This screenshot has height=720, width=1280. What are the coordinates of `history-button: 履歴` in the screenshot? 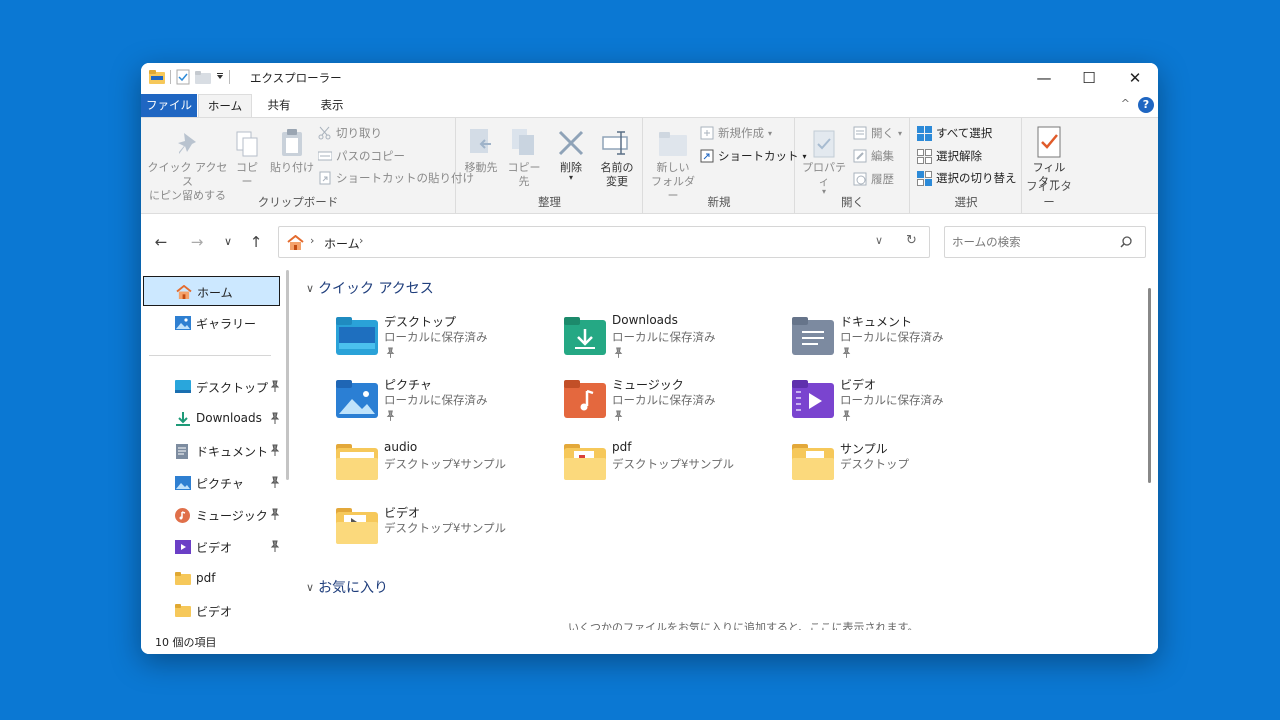 It's located at (873, 179).